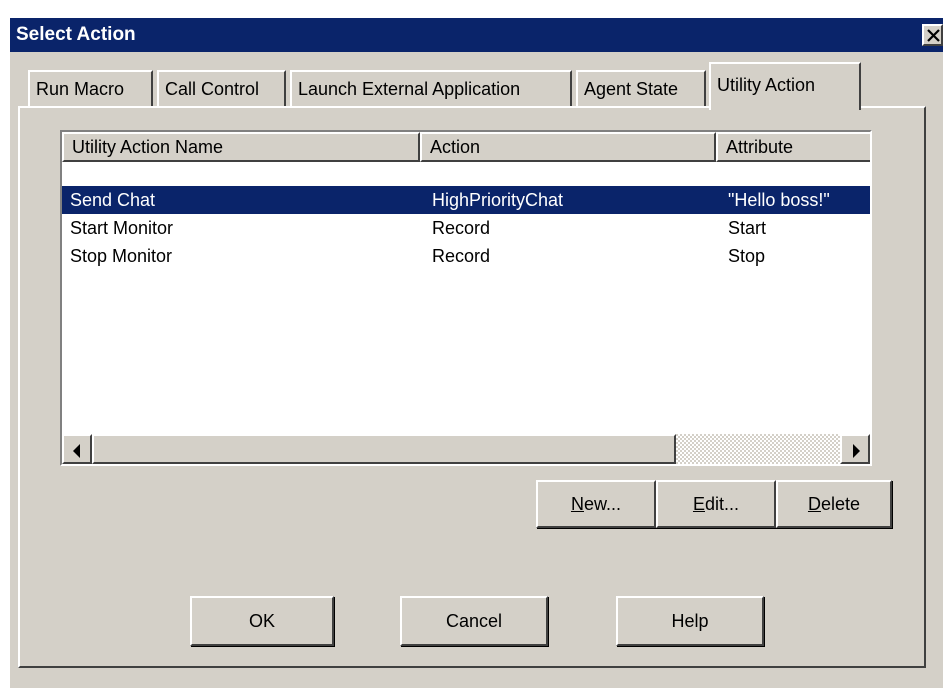 This screenshot has height=688, width=943. I want to click on help-label: Help, so click(690, 621).